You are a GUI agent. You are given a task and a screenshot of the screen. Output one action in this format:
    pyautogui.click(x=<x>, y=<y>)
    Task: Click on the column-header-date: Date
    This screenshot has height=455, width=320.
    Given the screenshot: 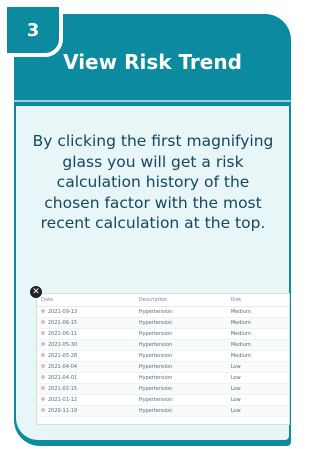 What is the action you would take?
    pyautogui.click(x=86, y=300)
    